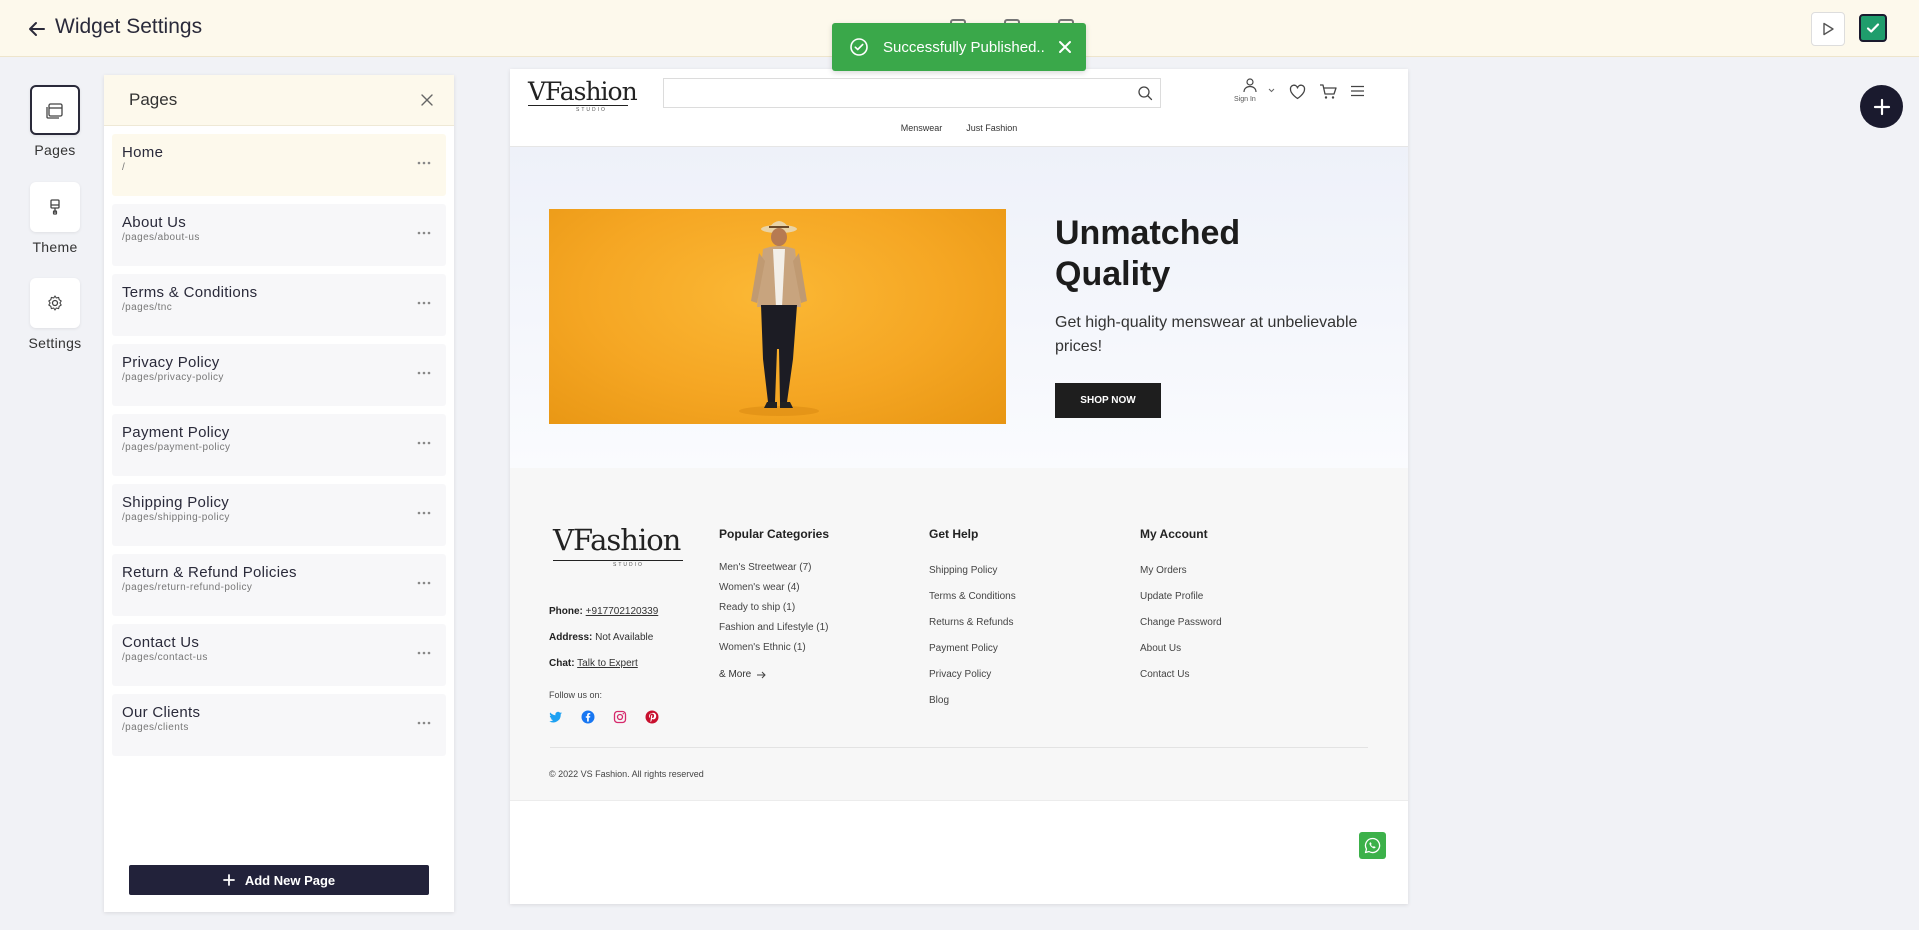  Describe the element at coordinates (566, 611) in the screenshot. I see `phone-label: Phone:` at that location.